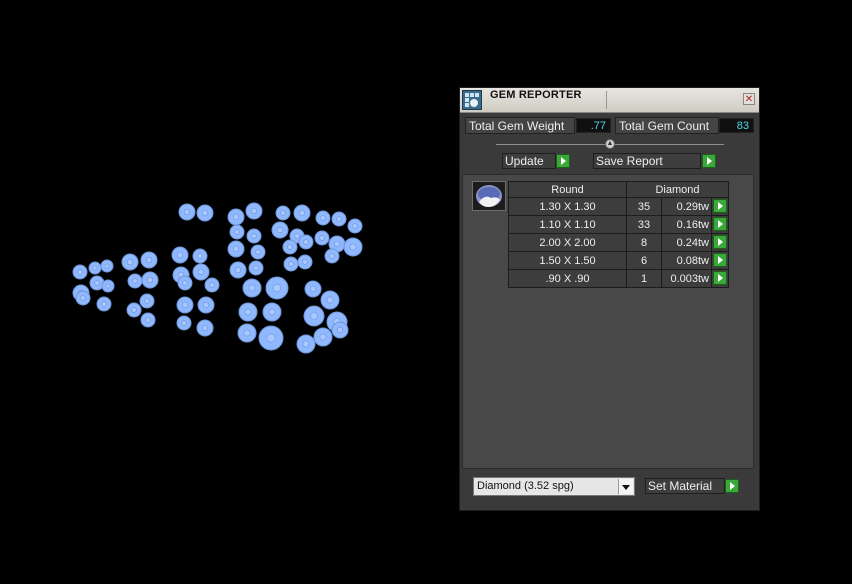 The height and width of the screenshot is (584, 852). Describe the element at coordinates (732, 486) in the screenshot. I see `set-material-play-arrow-icon` at that location.